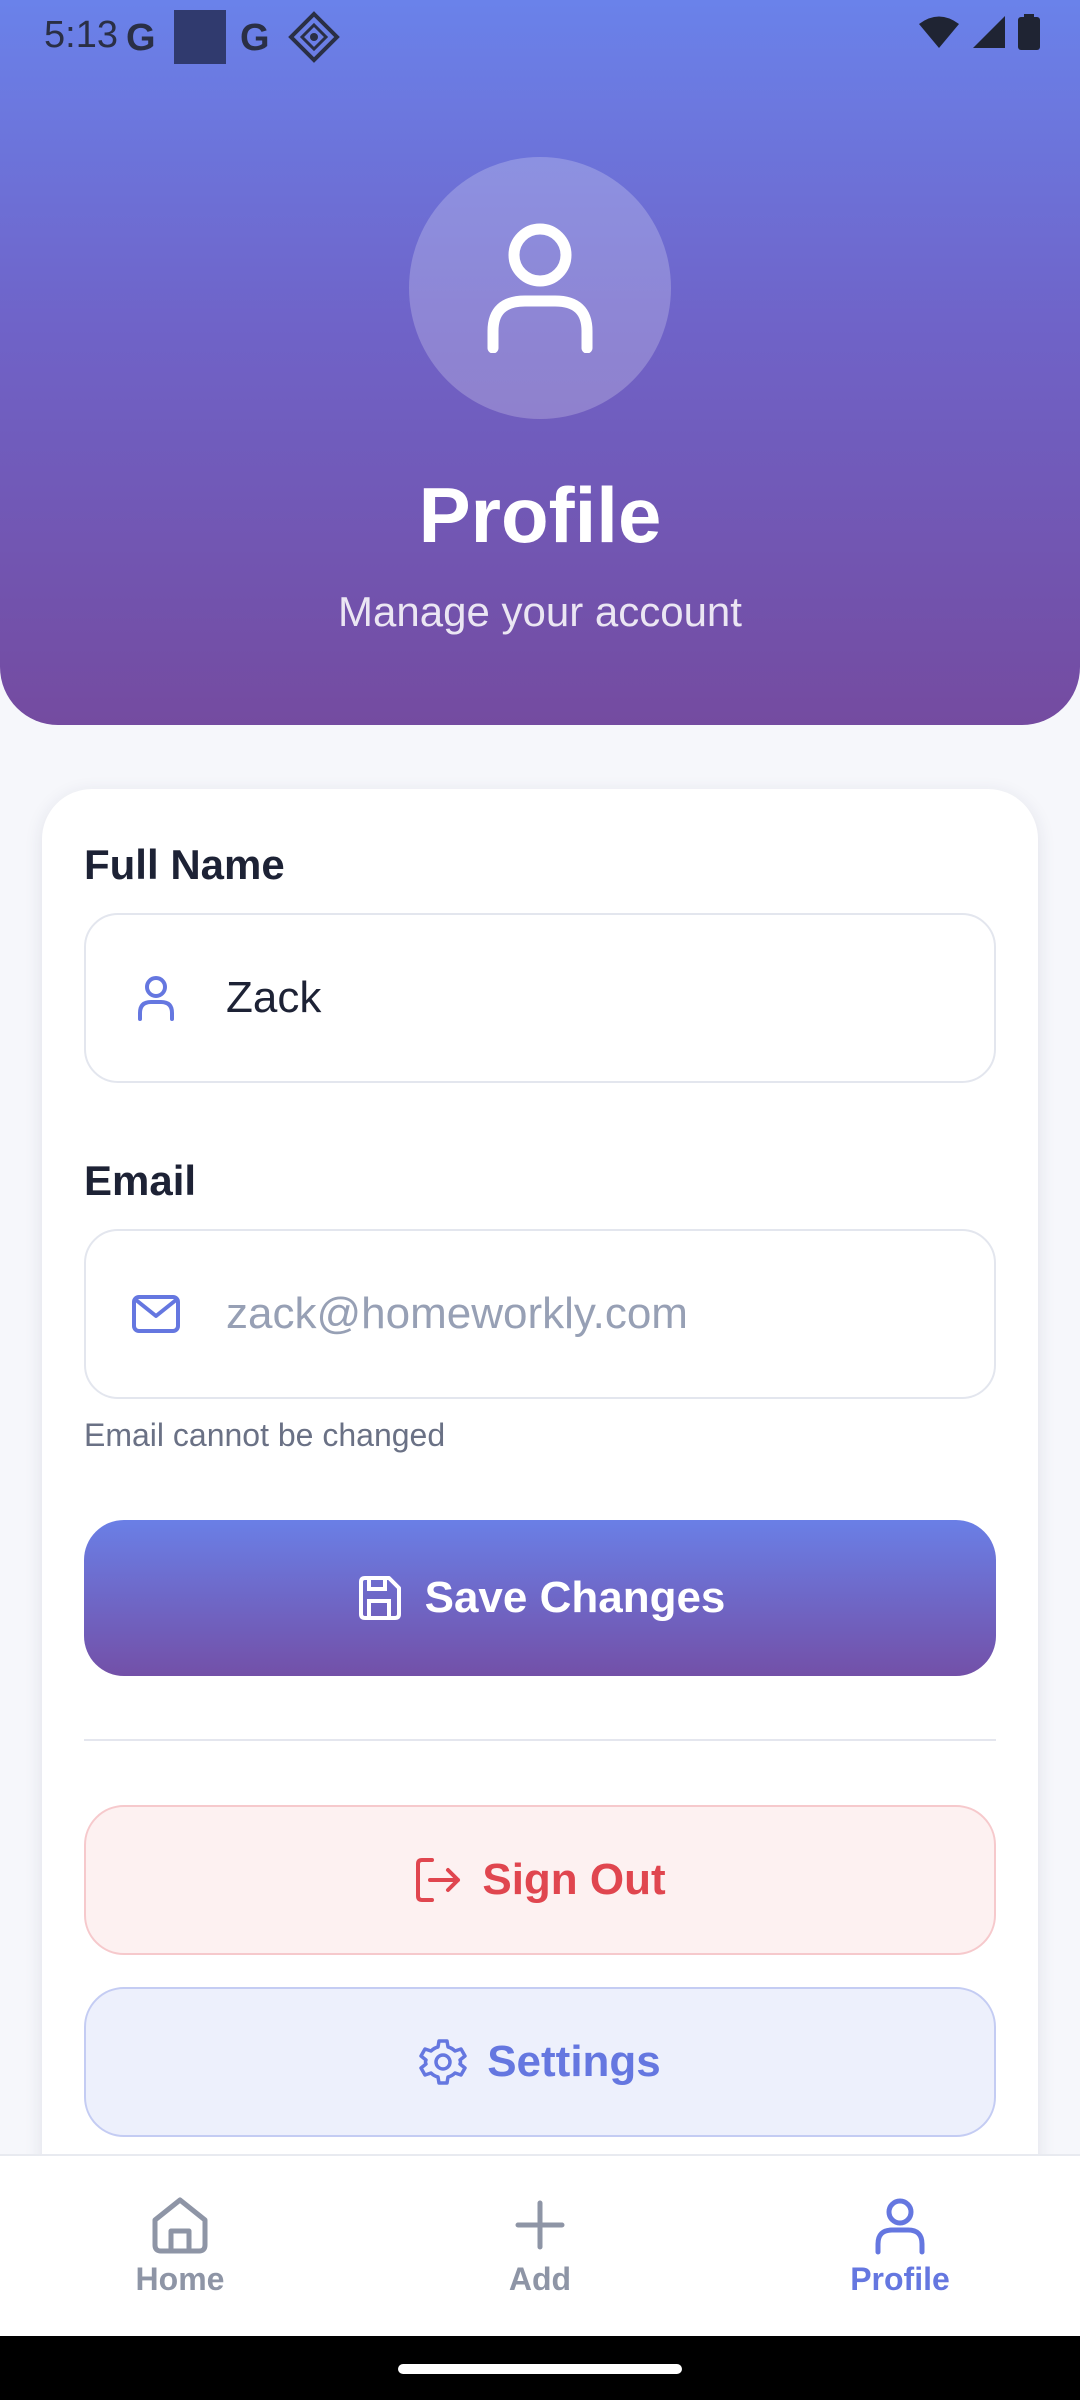 The image size is (1080, 2400). What do you see at coordinates (540, 1740) in the screenshot?
I see `divider` at bounding box center [540, 1740].